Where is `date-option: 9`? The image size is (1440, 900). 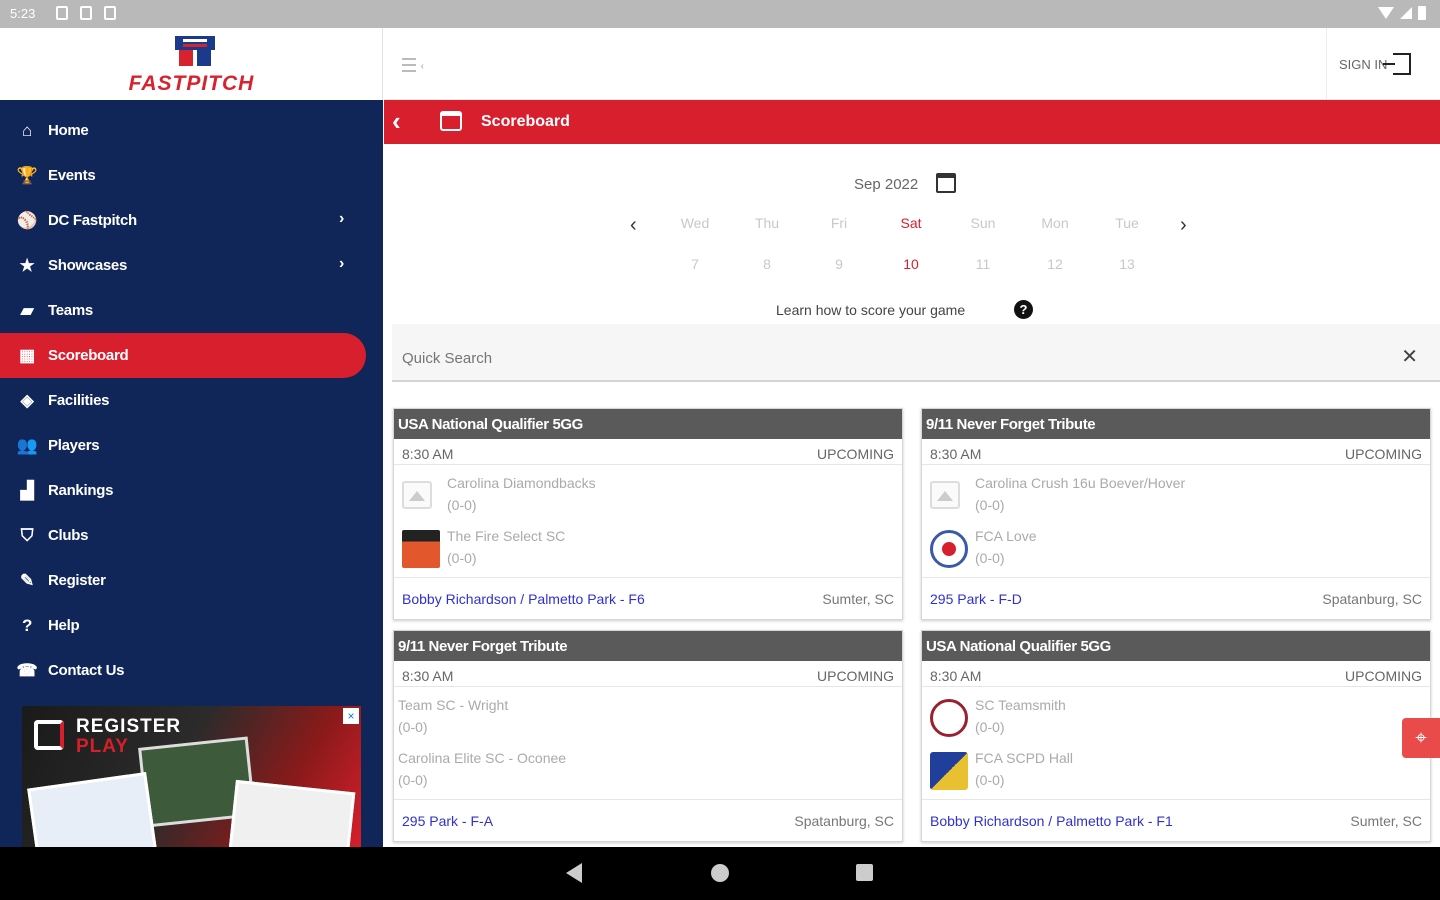 date-option: 9 is located at coordinates (839, 264).